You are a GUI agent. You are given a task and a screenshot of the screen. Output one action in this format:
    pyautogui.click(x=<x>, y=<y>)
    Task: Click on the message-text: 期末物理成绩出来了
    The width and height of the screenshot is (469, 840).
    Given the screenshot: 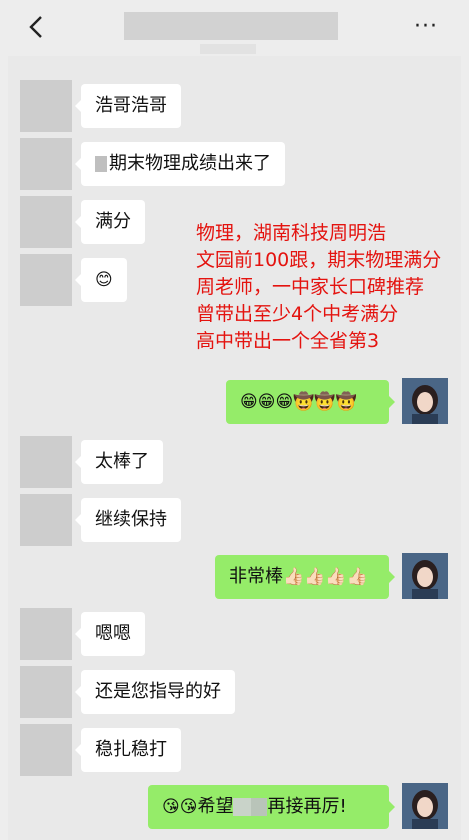 What is the action you would take?
    pyautogui.click(x=190, y=163)
    